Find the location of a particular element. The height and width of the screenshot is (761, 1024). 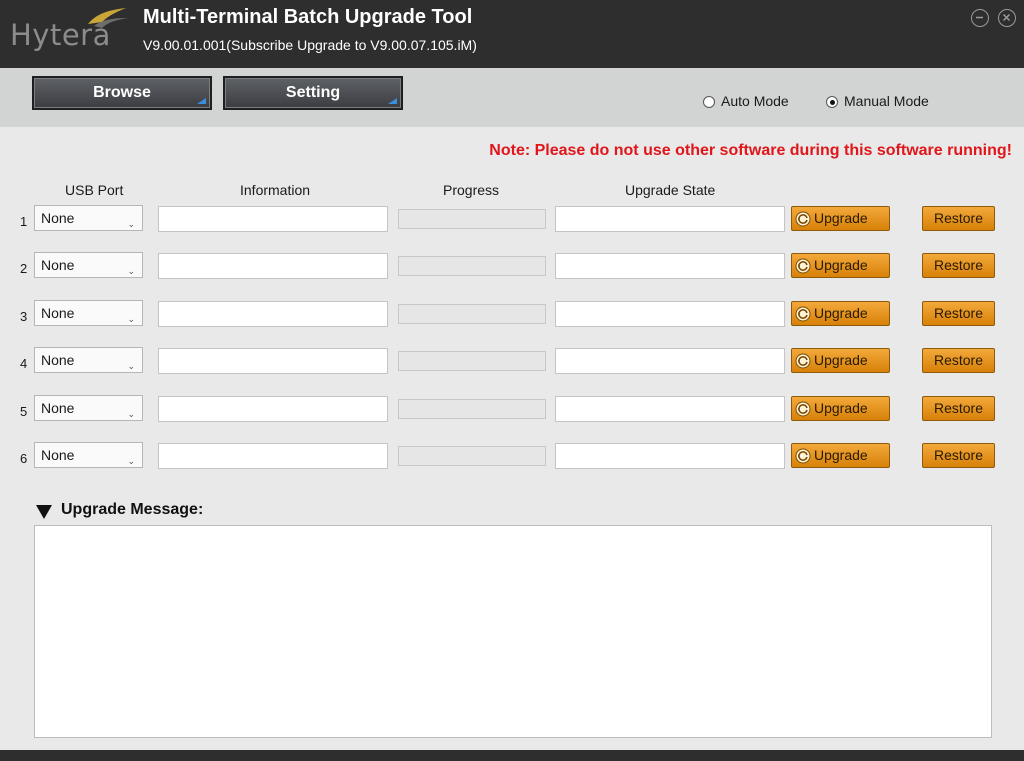

manual-mode-radio: Manual Mode is located at coordinates (877, 101).